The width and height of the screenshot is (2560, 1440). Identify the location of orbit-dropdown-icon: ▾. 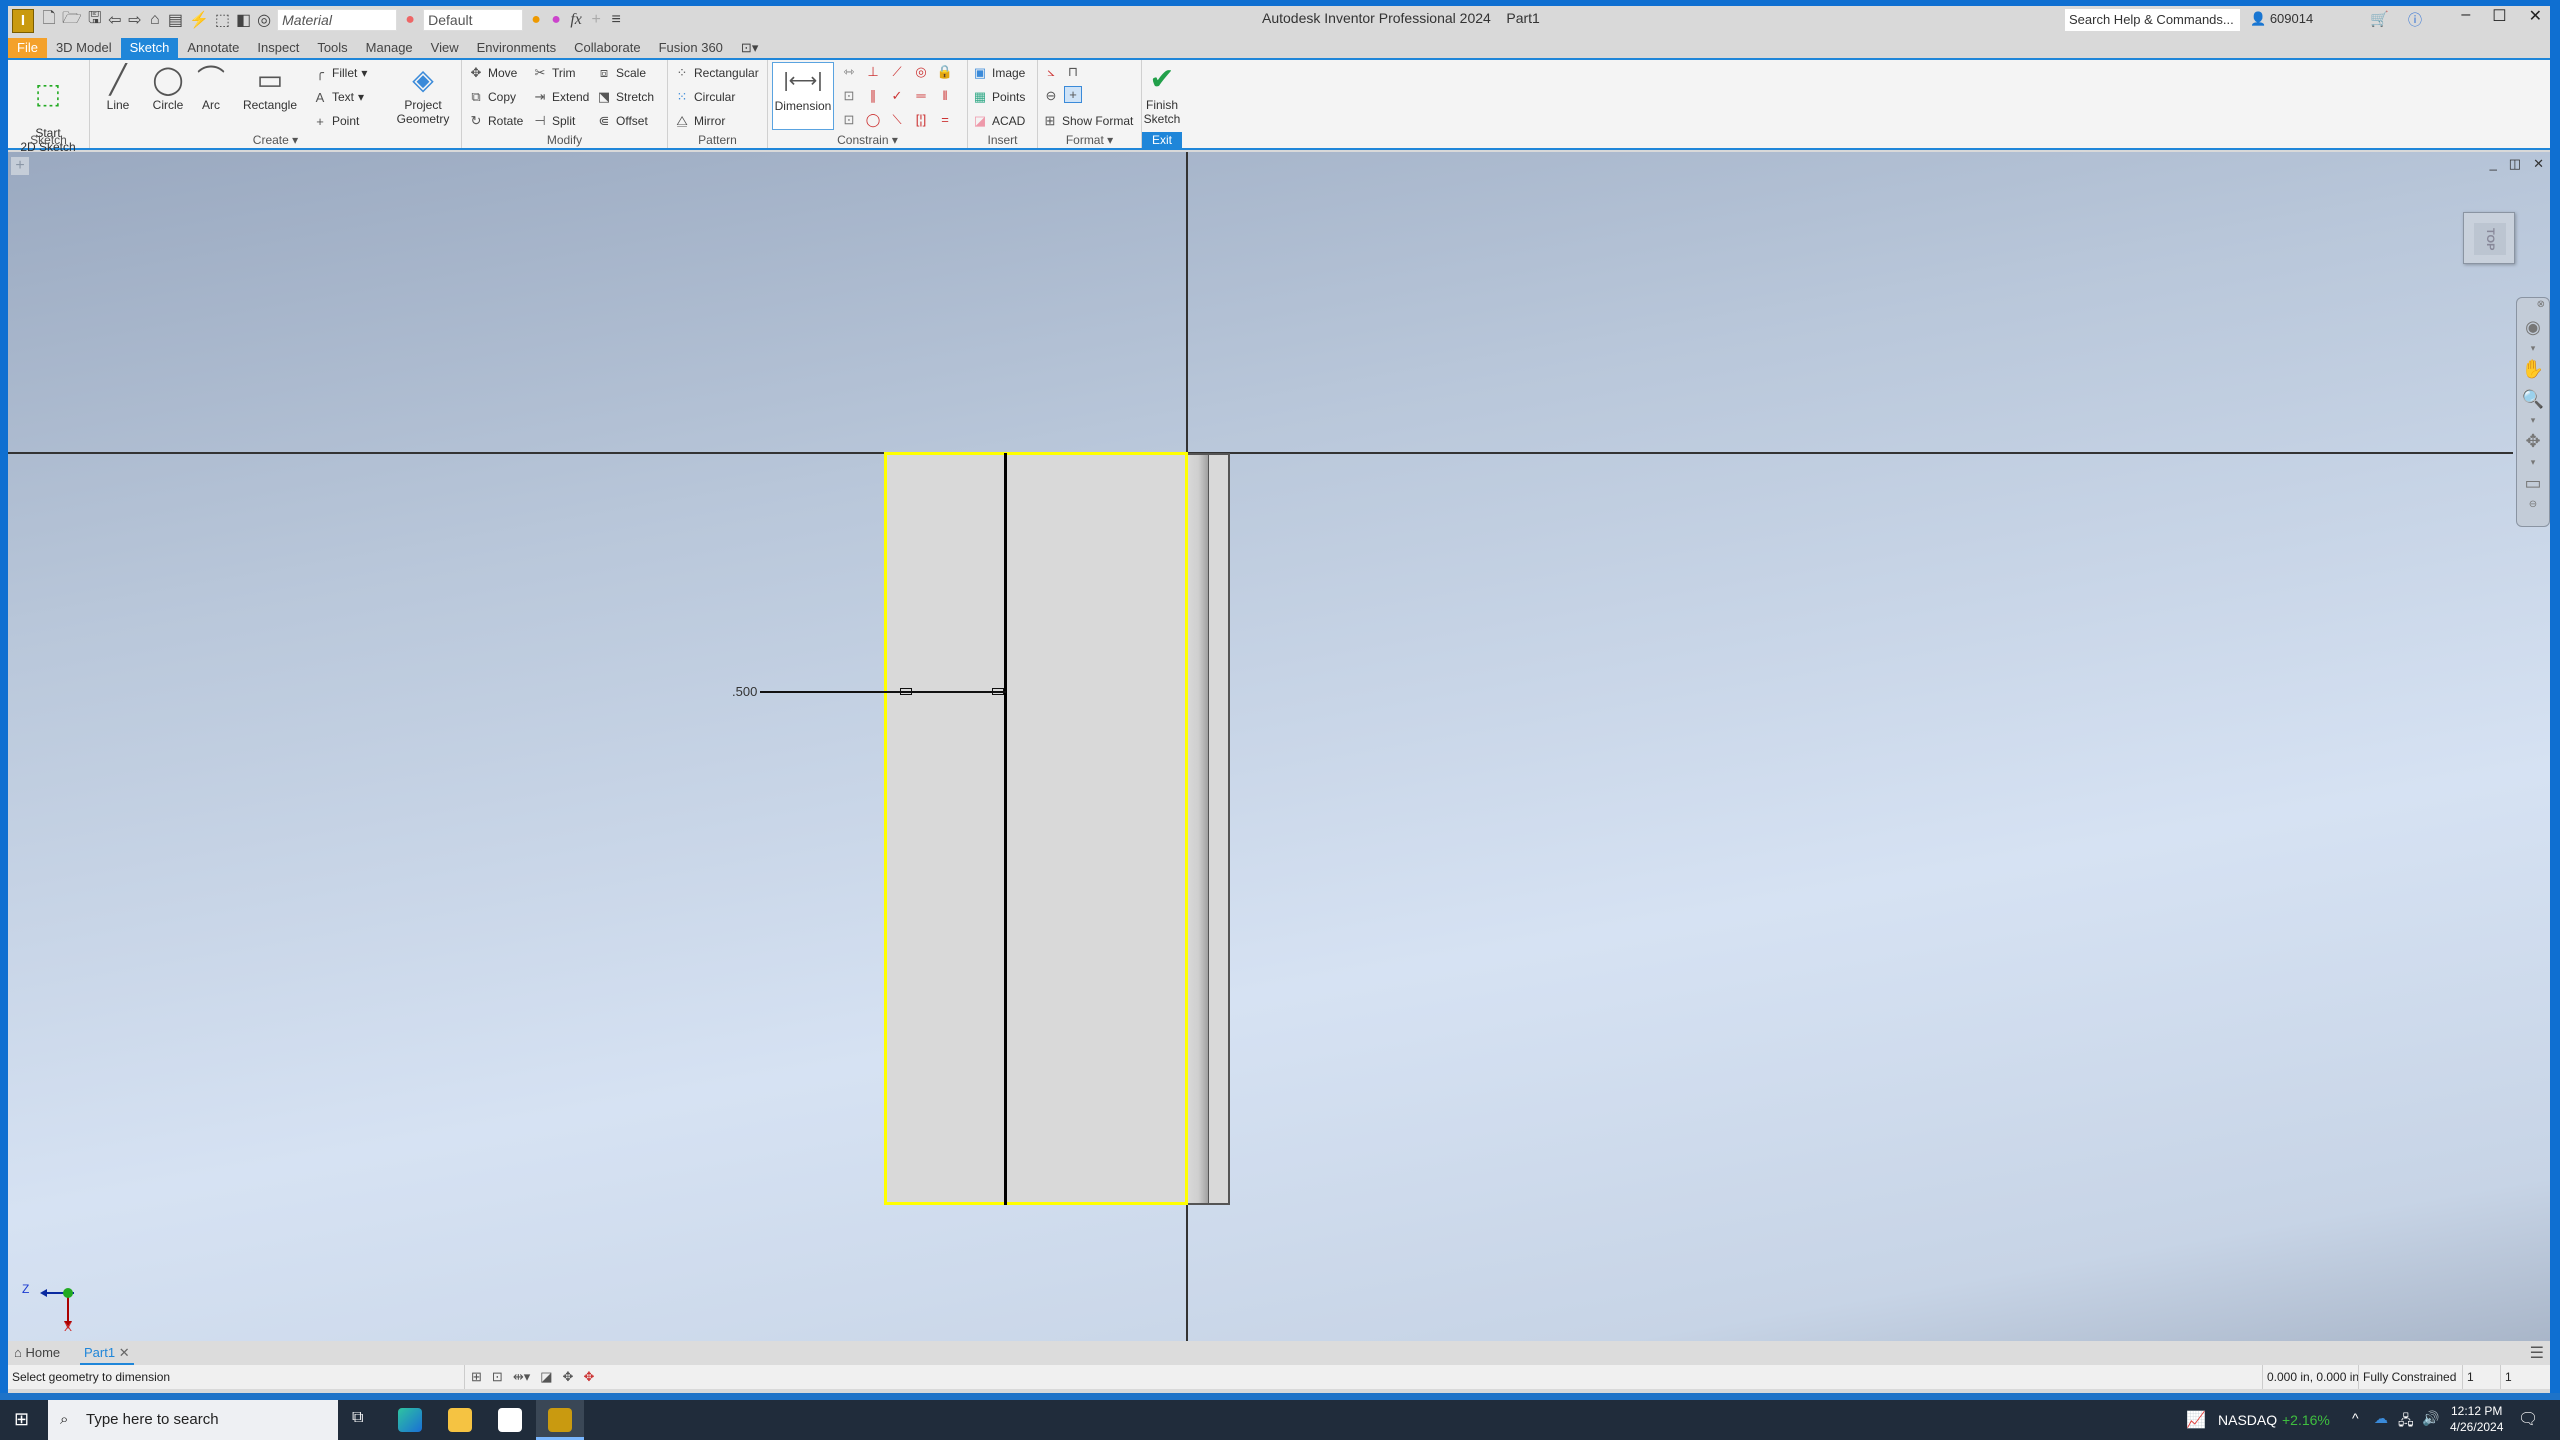
(2533, 462).